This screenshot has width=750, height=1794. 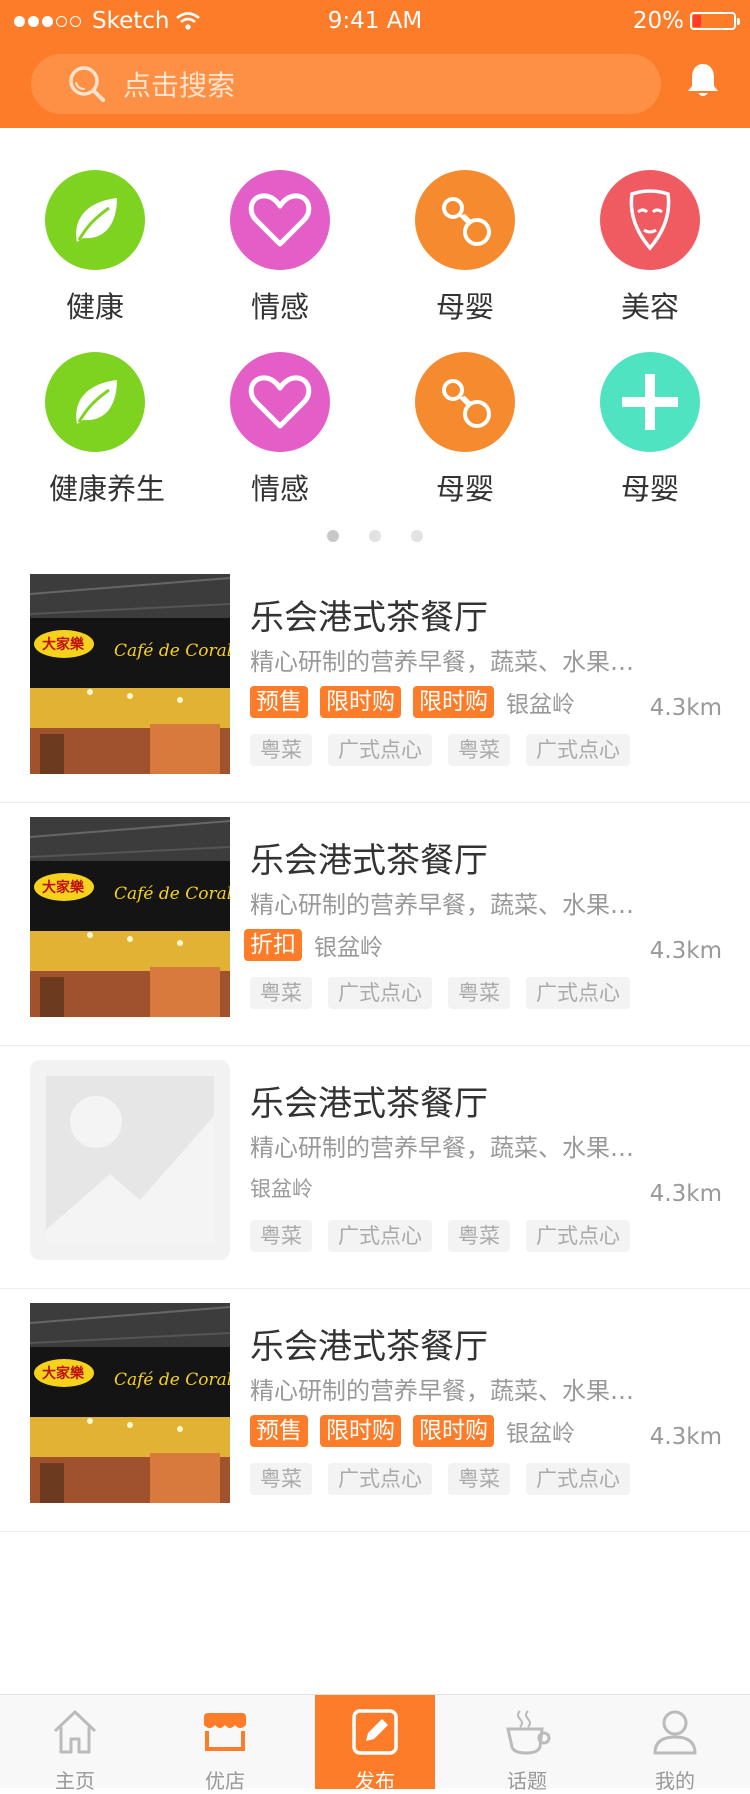 What do you see at coordinates (273, 945) in the screenshot?
I see `promo-badge: 折扣` at bounding box center [273, 945].